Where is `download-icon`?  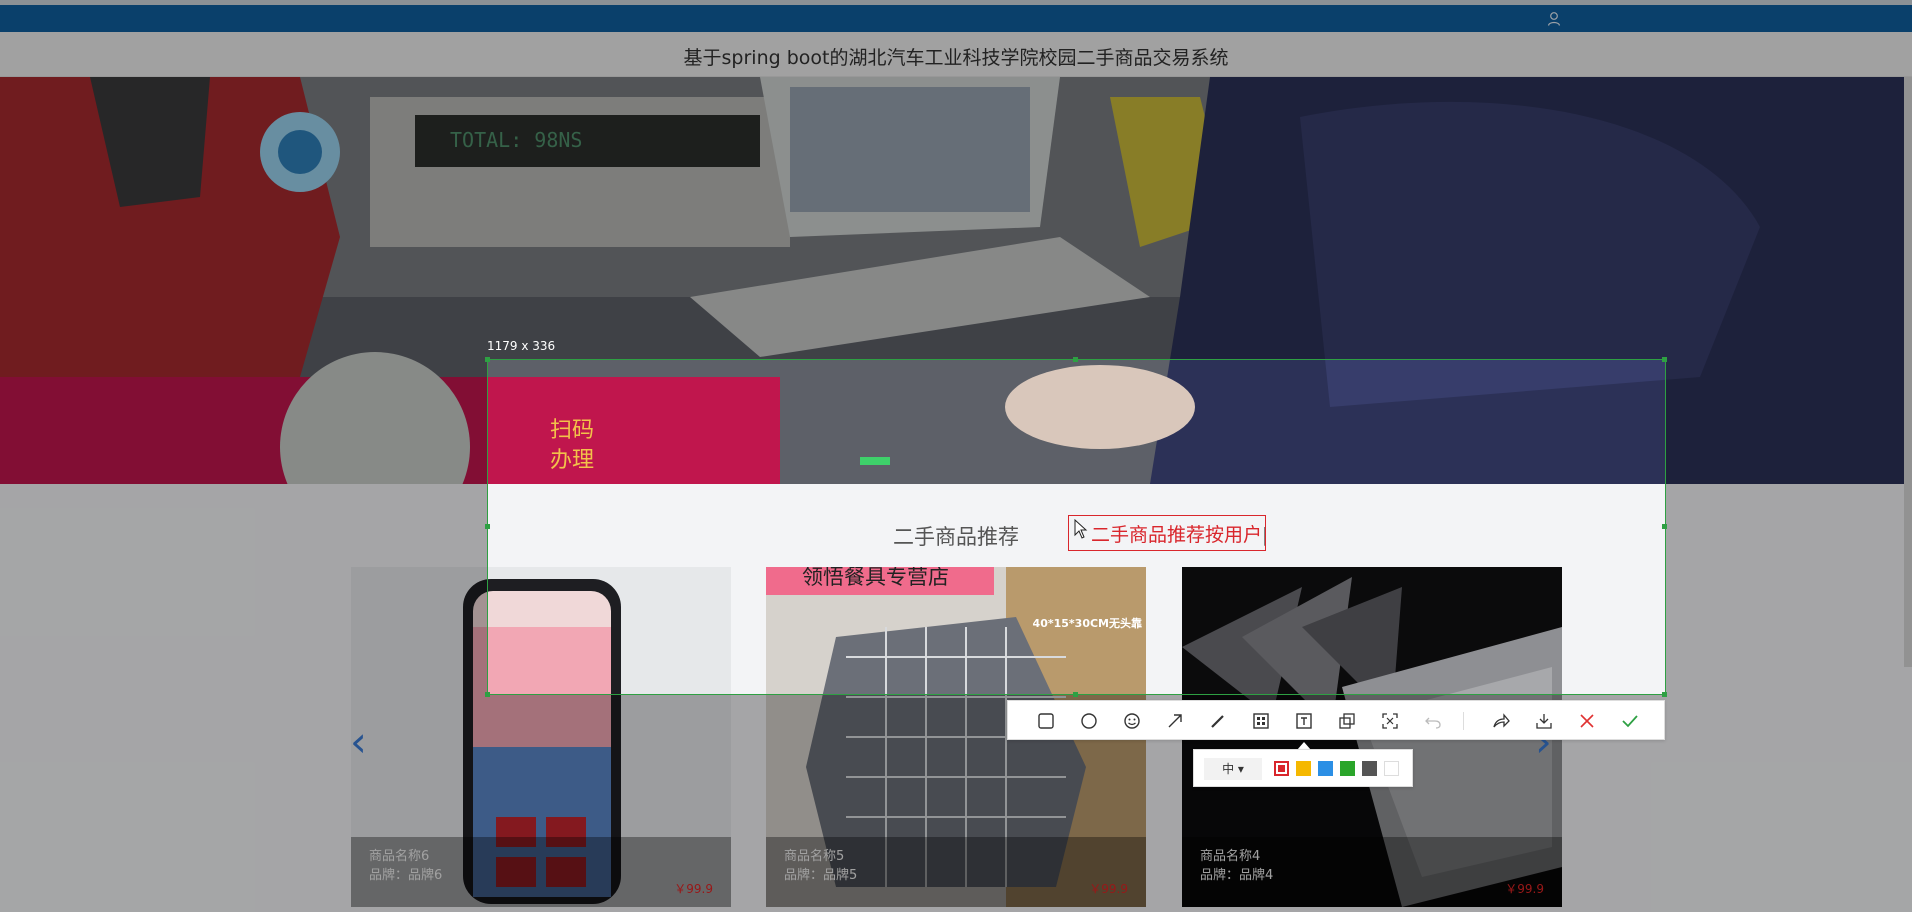
download-icon is located at coordinates (1544, 721).